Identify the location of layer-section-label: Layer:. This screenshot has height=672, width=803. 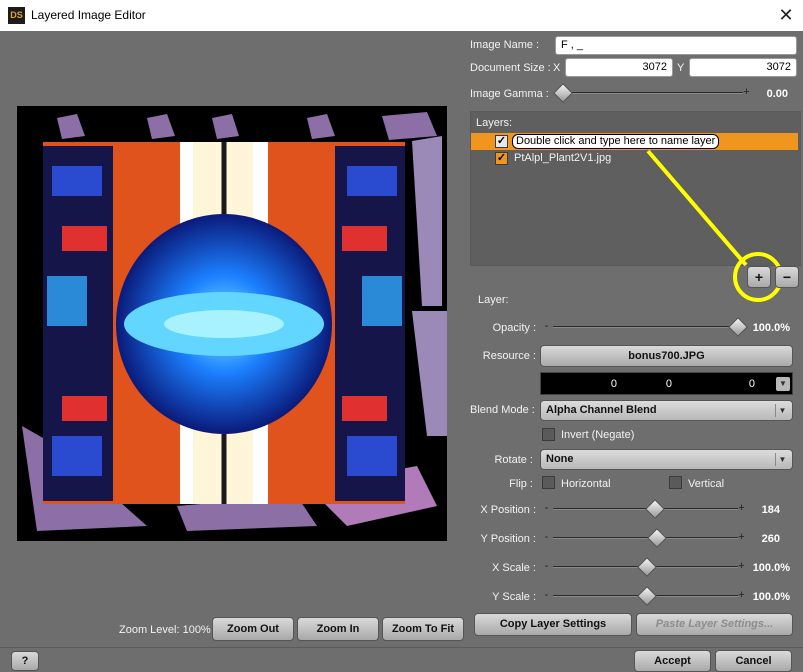
(493, 300).